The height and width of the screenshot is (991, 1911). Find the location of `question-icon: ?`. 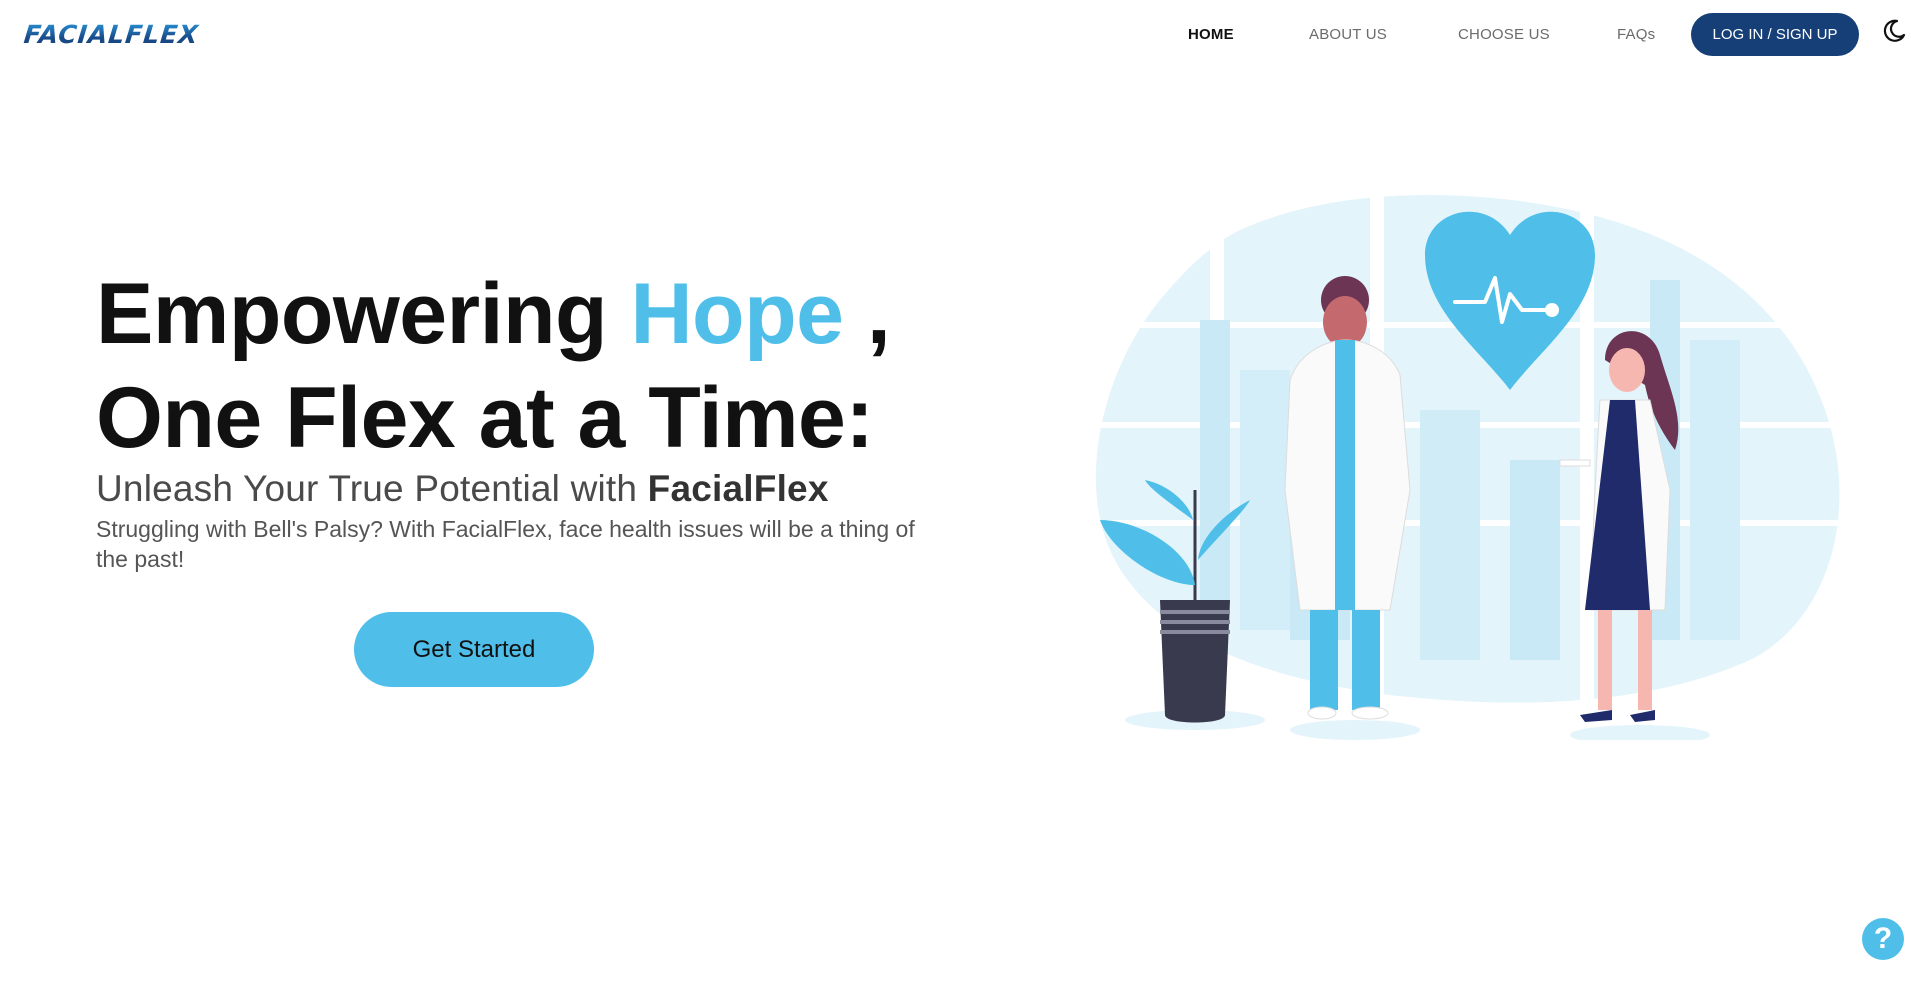

question-icon: ? is located at coordinates (1883, 939).